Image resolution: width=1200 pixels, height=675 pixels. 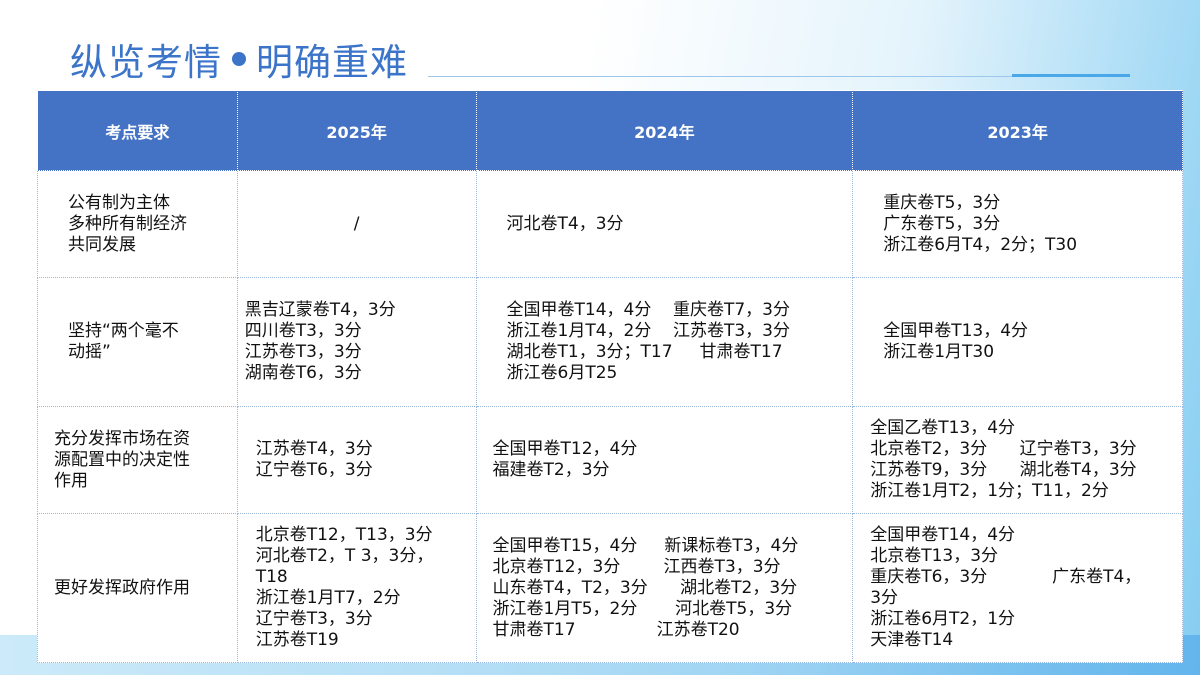 What do you see at coordinates (551, 470) in the screenshot?
I see `cell-line: 福建卷T2，3分` at bounding box center [551, 470].